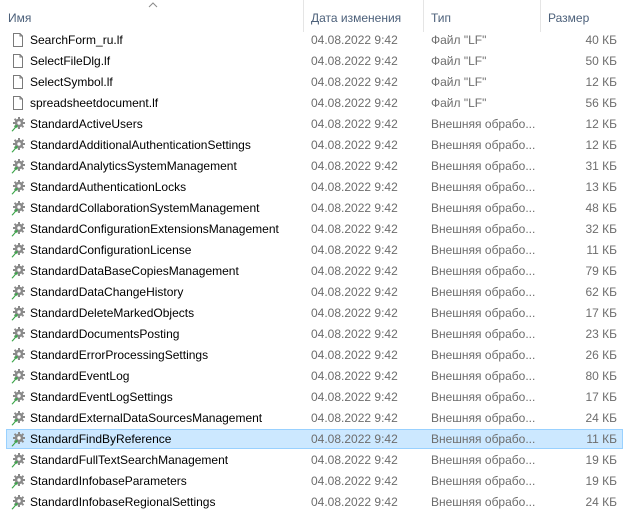 The height and width of the screenshot is (515, 631). I want to click on file-name: SelectFileDlg.lf, so click(70, 61).